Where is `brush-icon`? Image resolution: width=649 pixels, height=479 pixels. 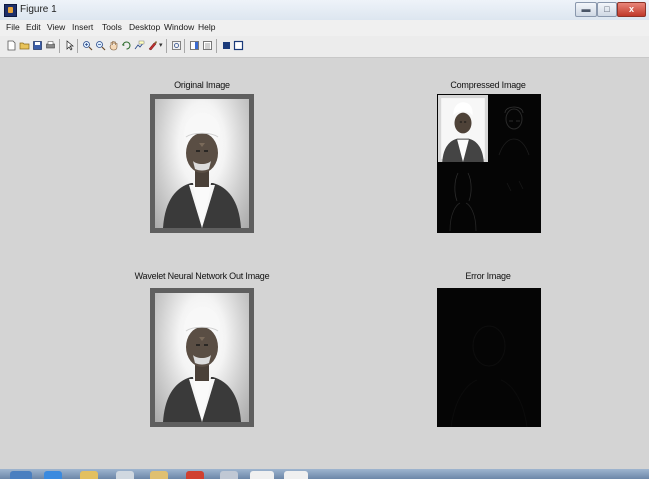
brush-icon is located at coordinates (152, 45).